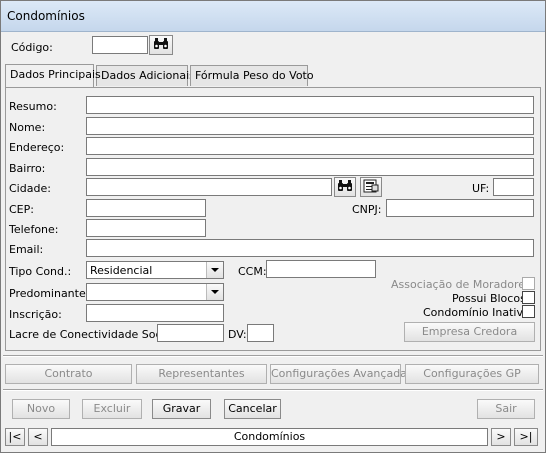  Describe the element at coordinates (237, 334) in the screenshot. I see `dv-label: DV:` at that location.